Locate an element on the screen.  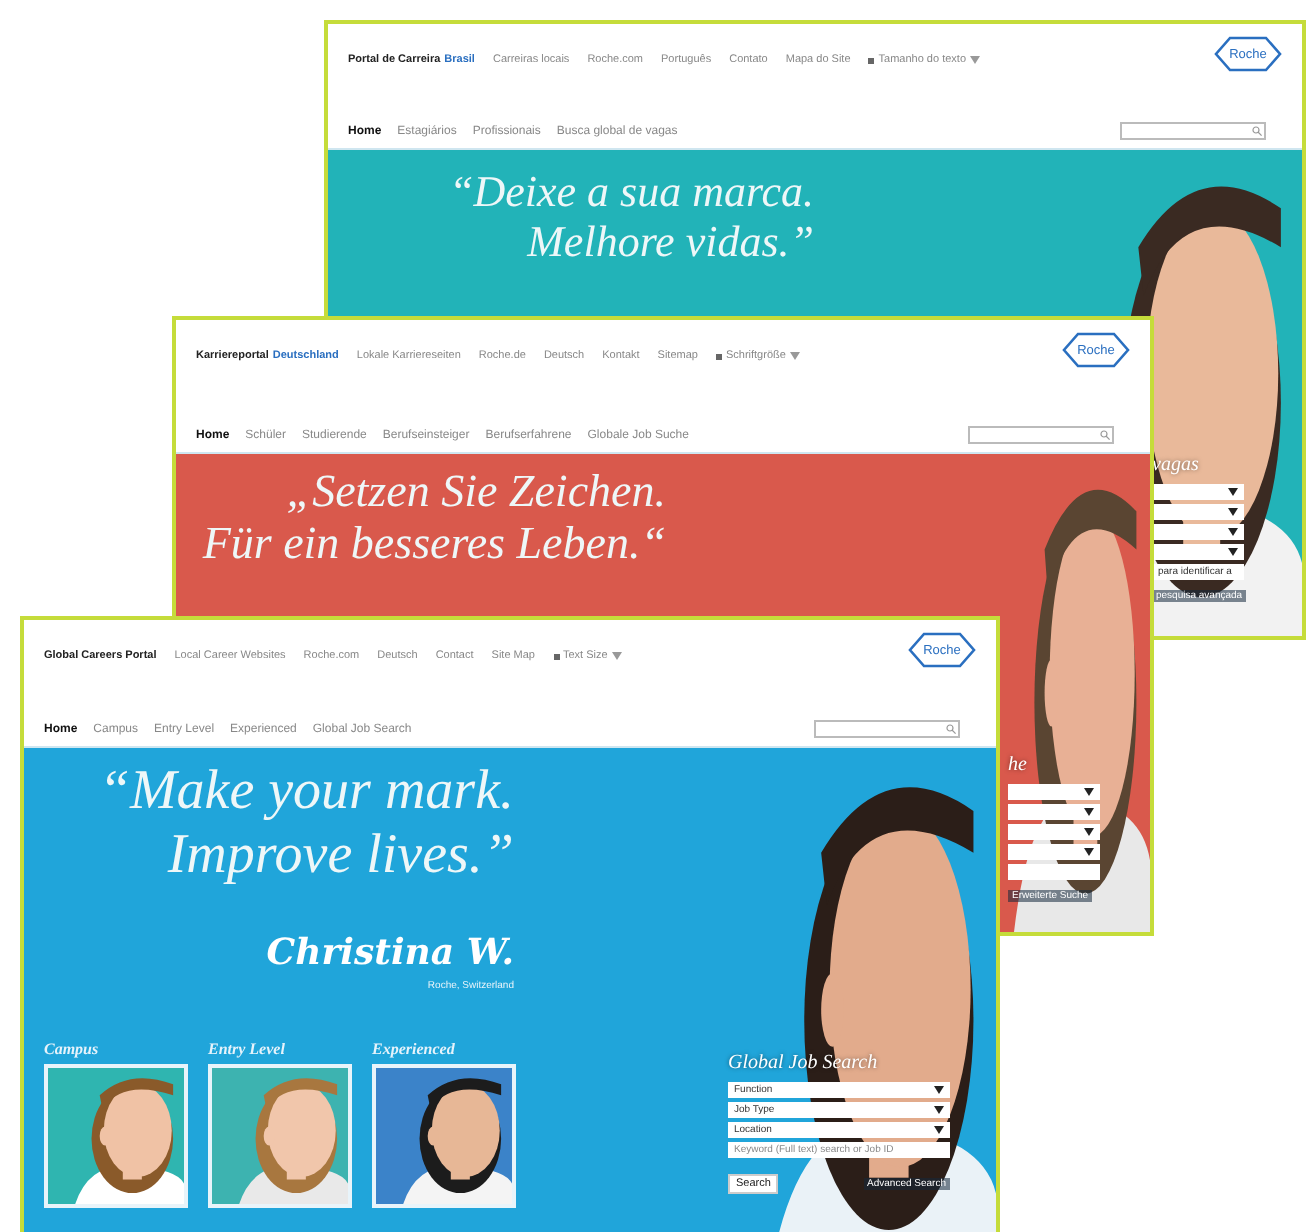
section-label: Experienced is located at coordinates (444, 1049).